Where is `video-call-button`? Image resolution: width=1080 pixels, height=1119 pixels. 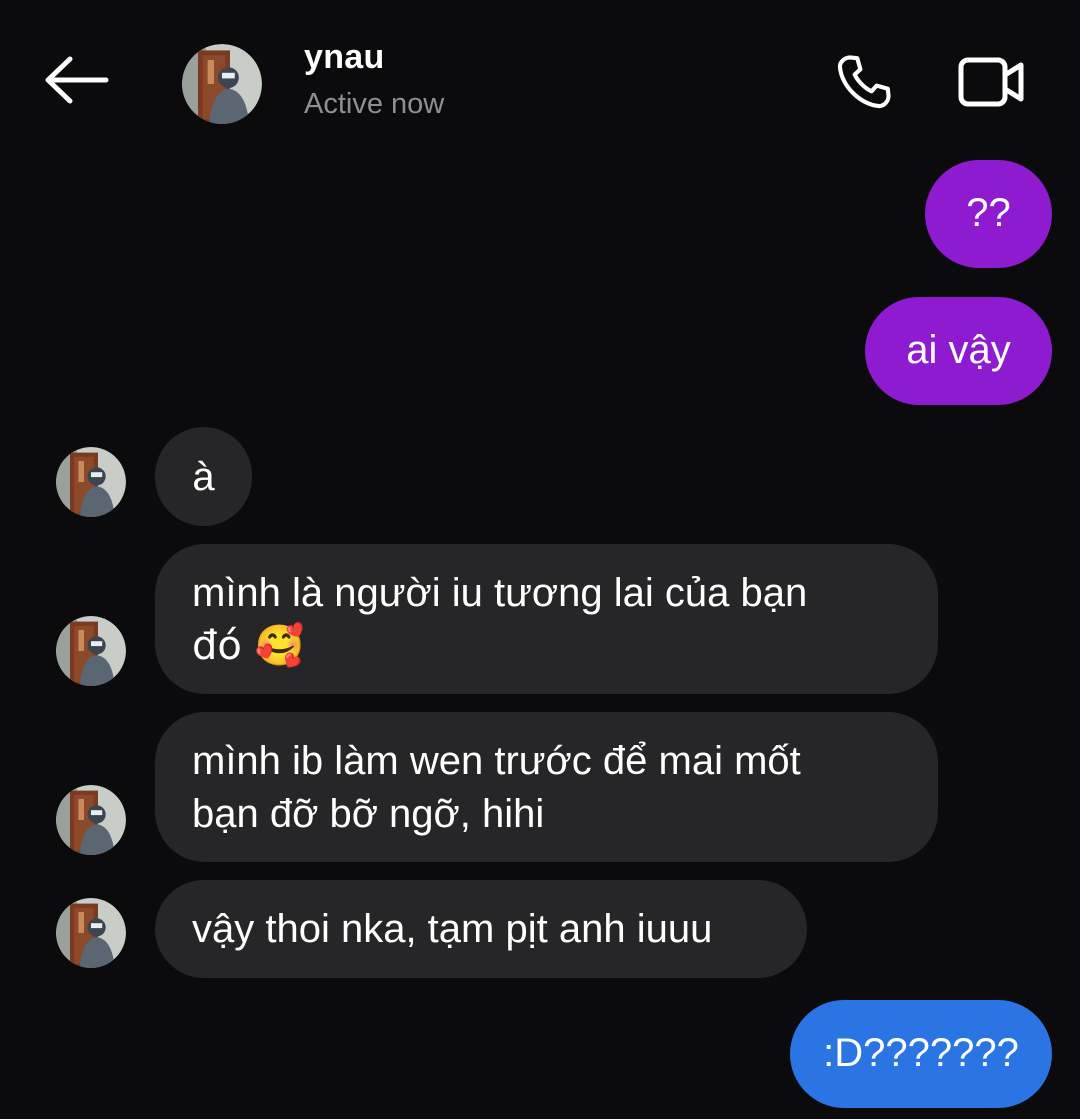 video-call-button is located at coordinates (992, 82).